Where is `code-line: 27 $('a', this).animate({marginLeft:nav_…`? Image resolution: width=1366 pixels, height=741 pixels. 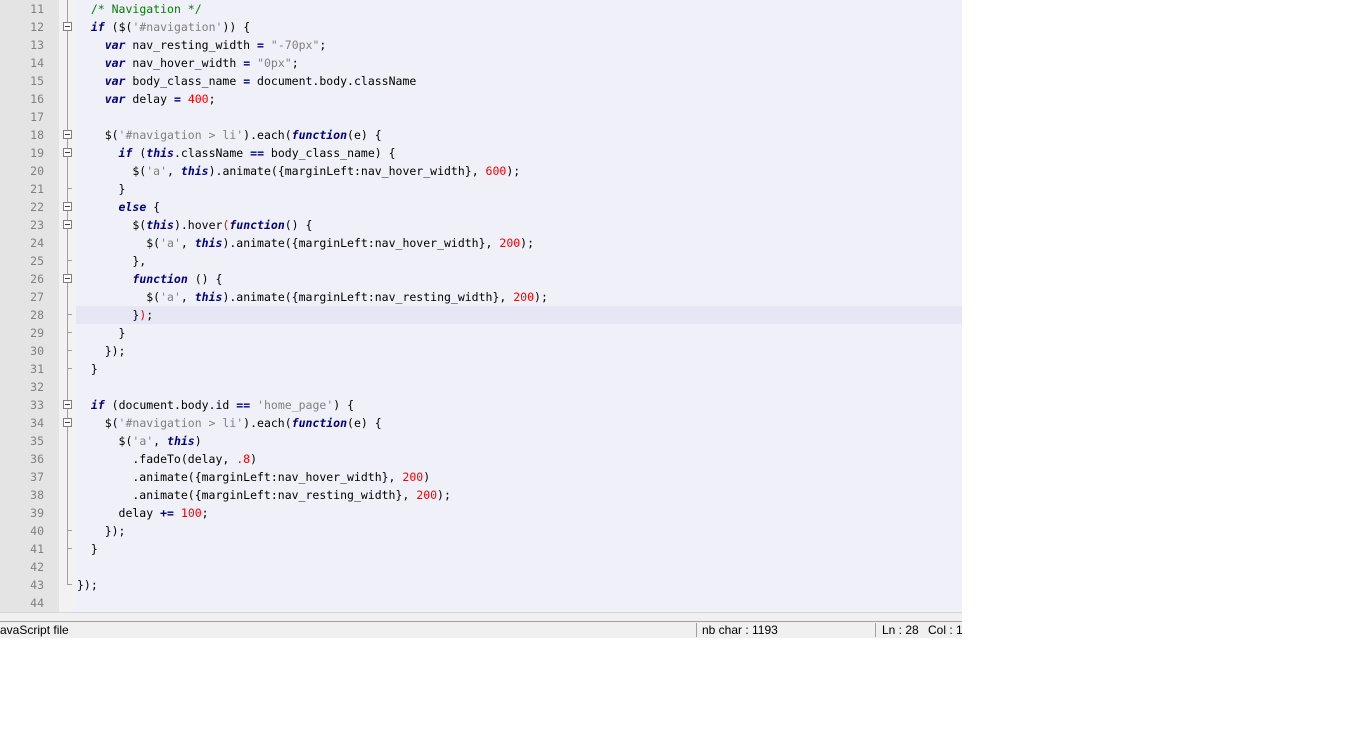
code-line: 27 $('a', this).animate({marginLeft:nav_… is located at coordinates (481, 297).